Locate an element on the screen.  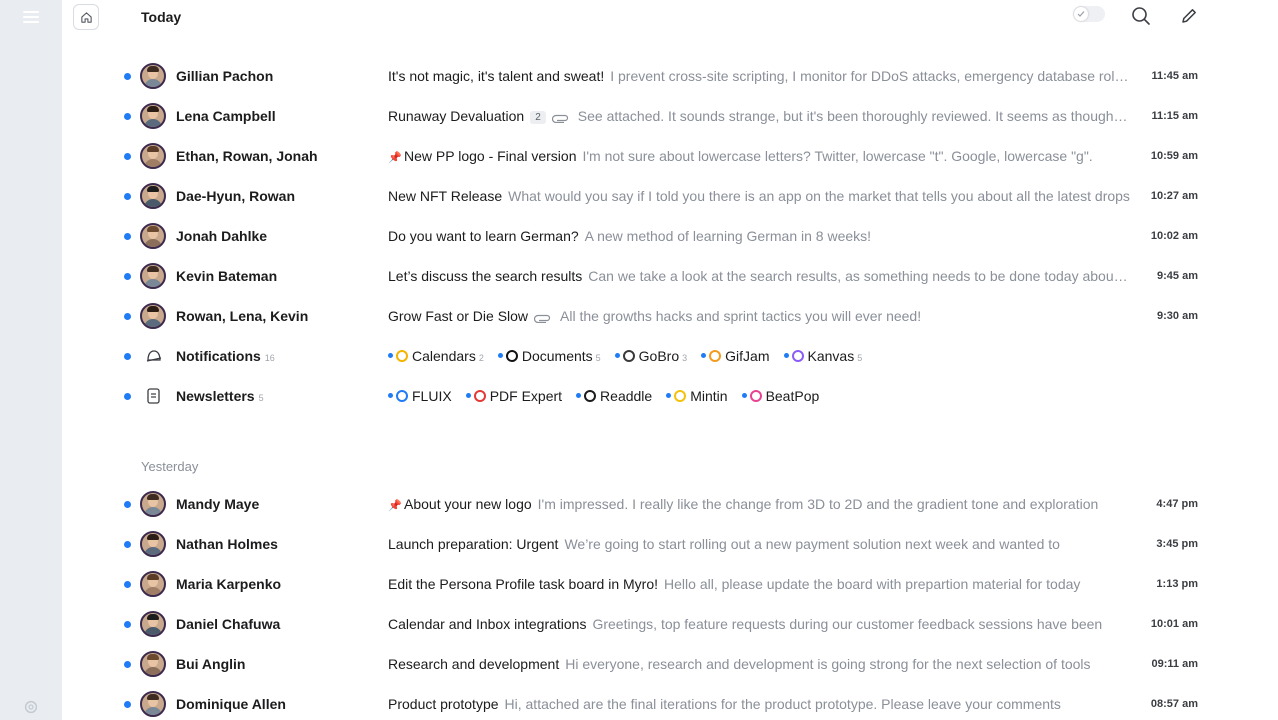
chip-calendars: Calendars 2 is located at coordinates (436, 356).